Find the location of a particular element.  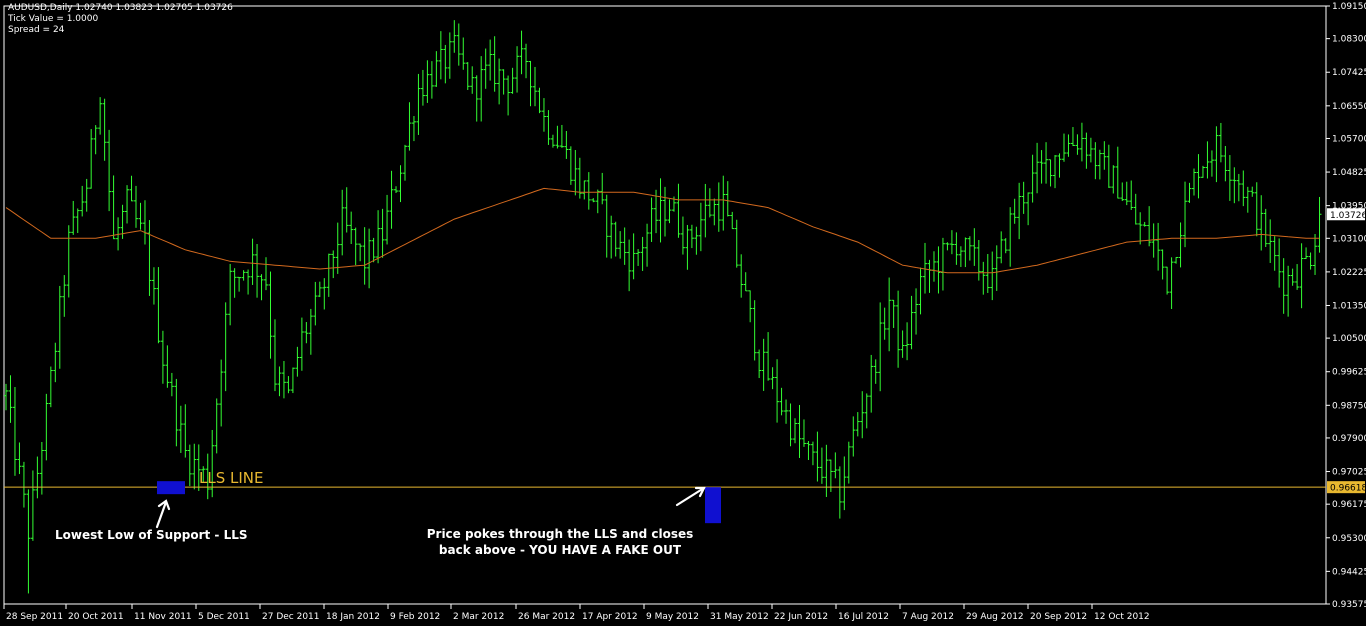

x-tick-label: 29 Aug 2012 is located at coordinates (995, 617).